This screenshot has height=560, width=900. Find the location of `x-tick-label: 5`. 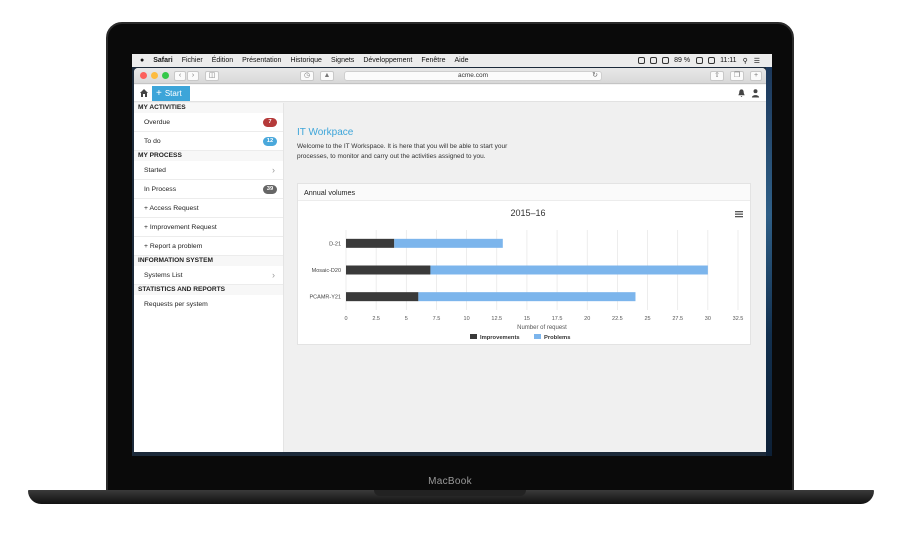

x-tick-label: 5 is located at coordinates (406, 319).